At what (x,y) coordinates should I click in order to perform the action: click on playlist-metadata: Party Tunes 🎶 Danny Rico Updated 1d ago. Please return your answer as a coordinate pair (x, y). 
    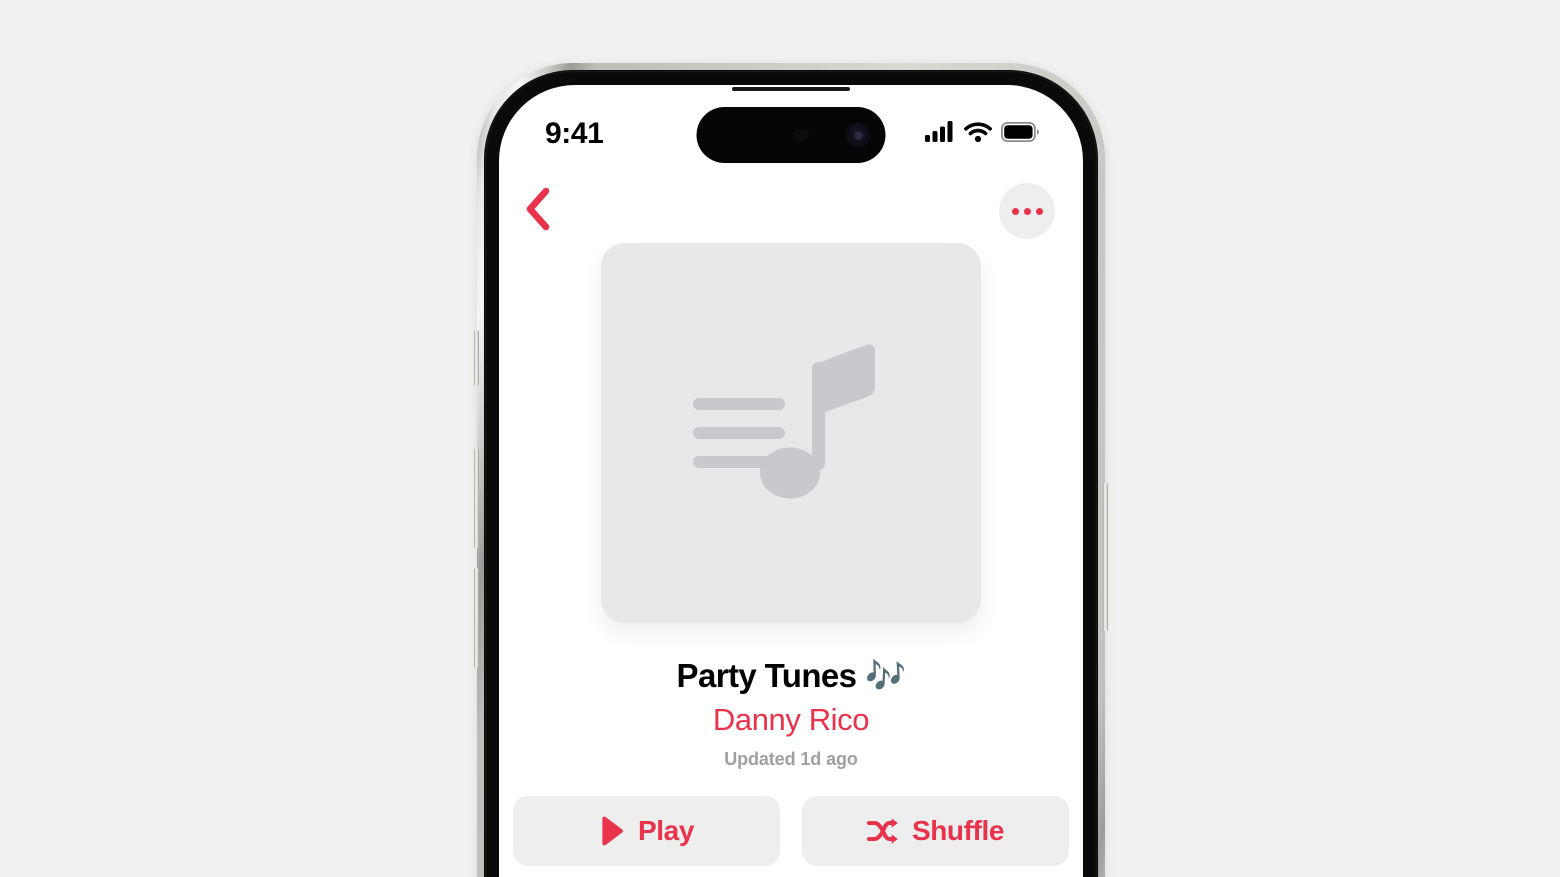
    Looking at the image, I should click on (791, 713).